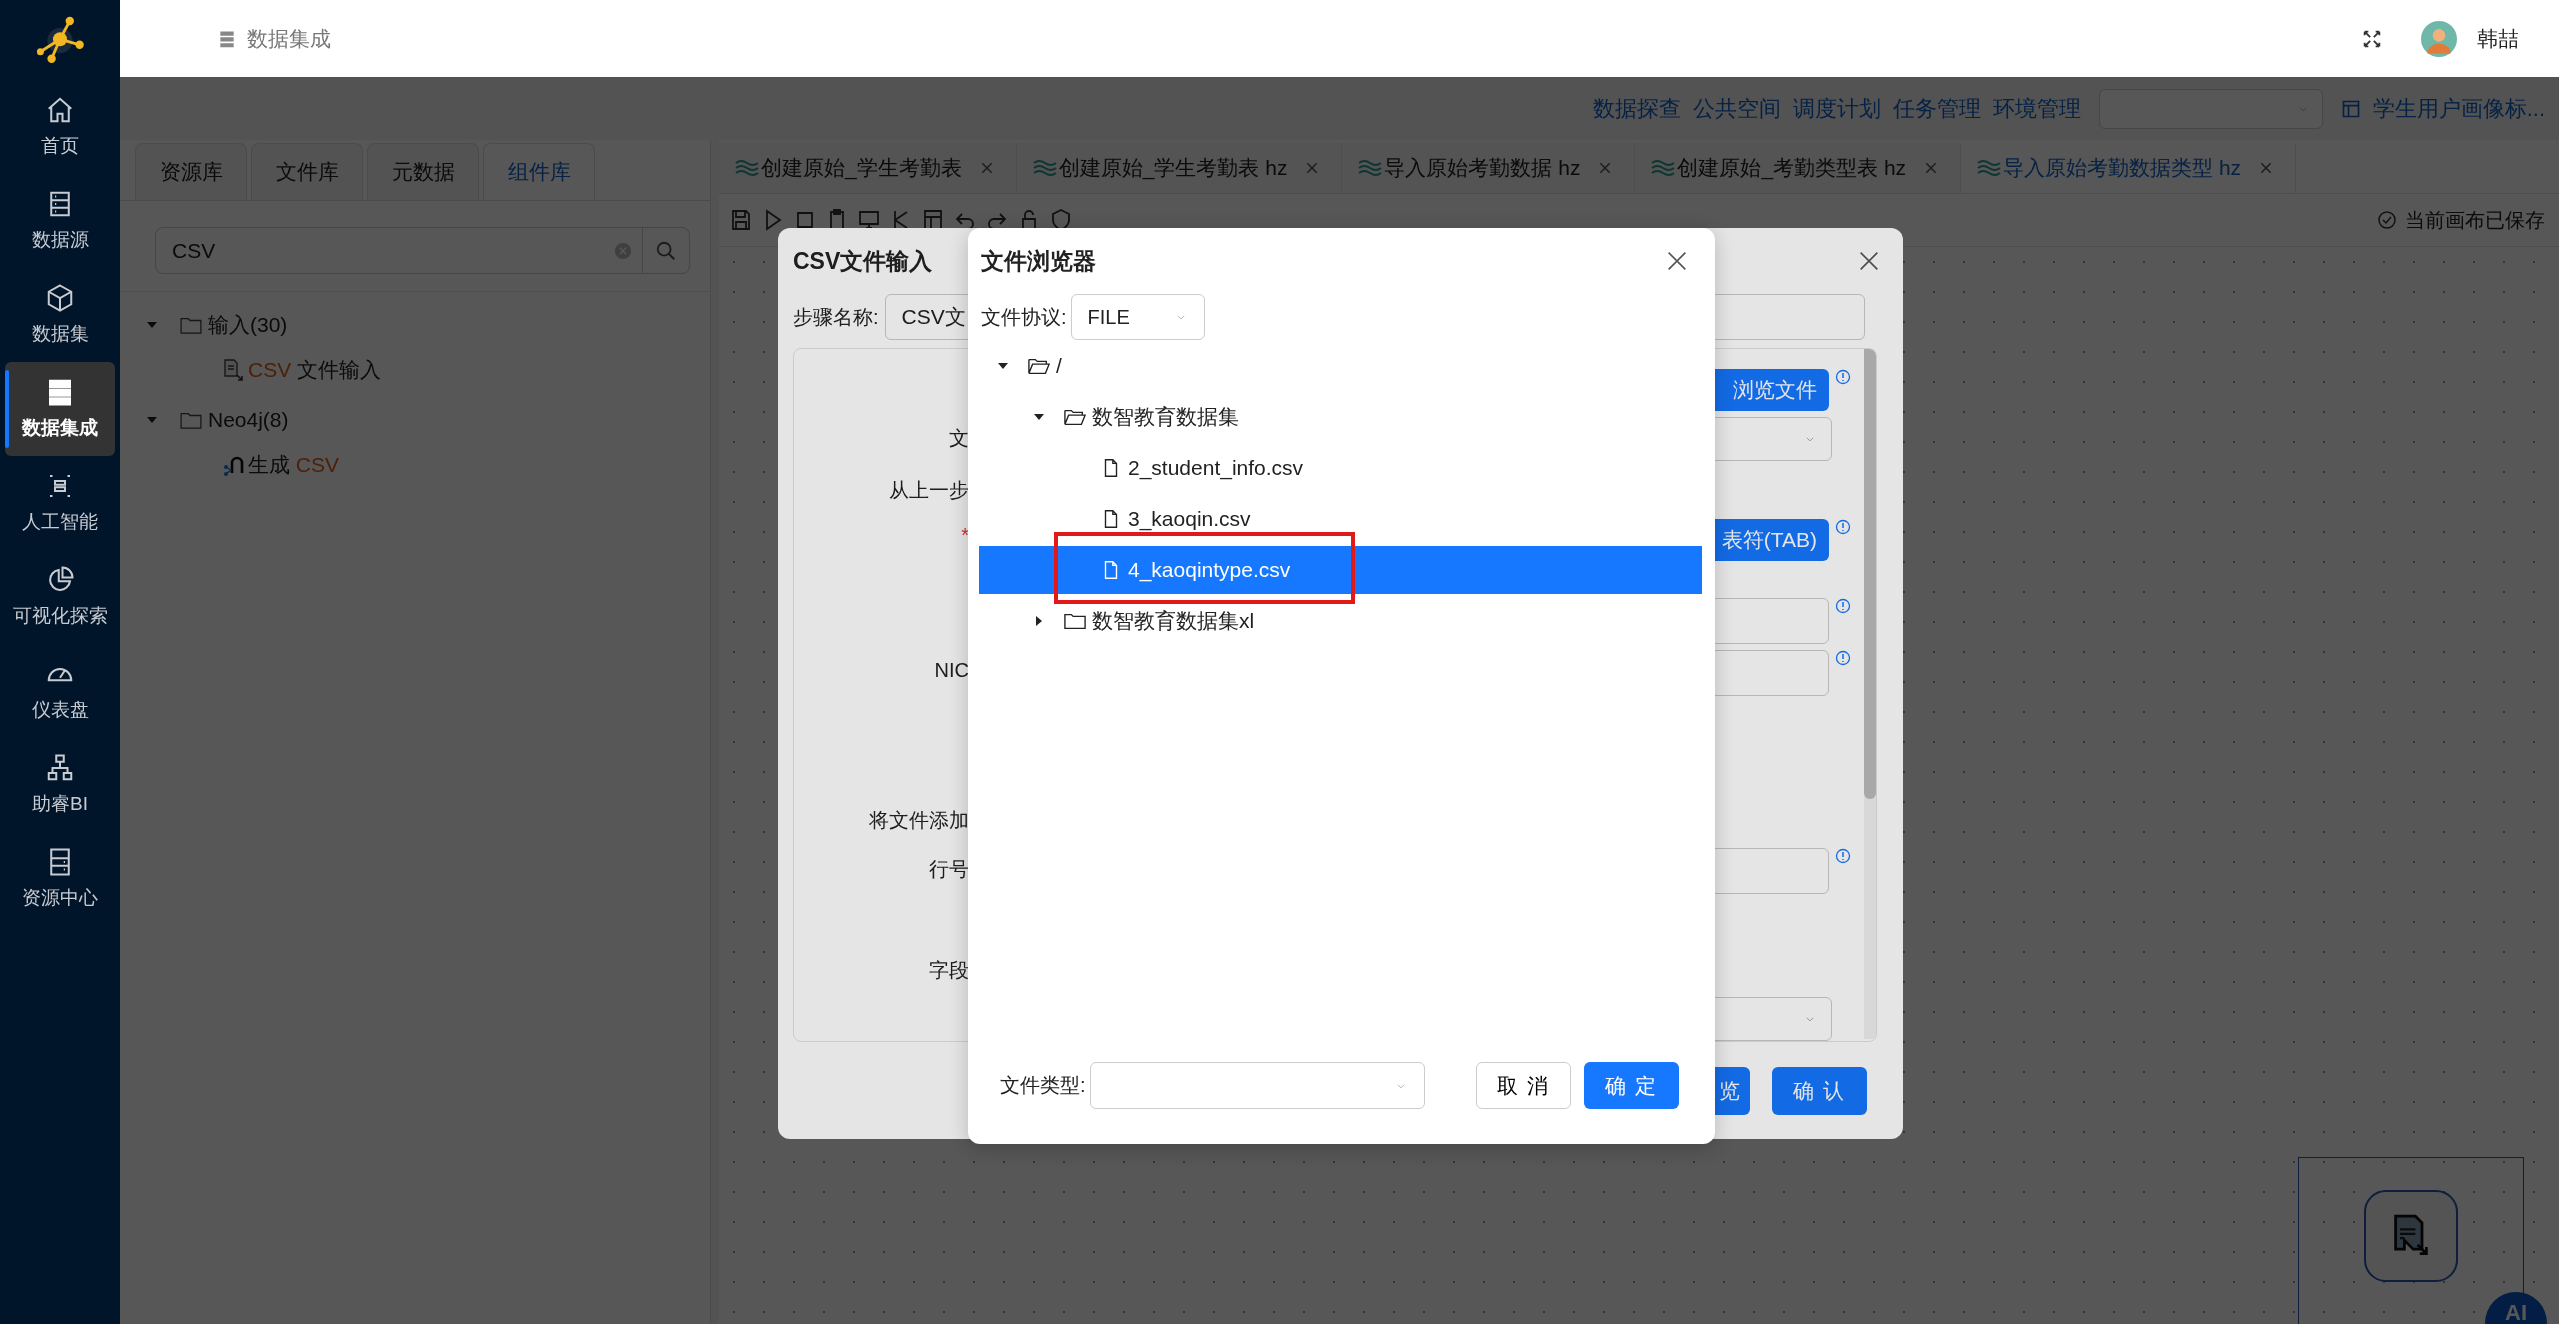  I want to click on panel-tab: 元数据, so click(423, 171).